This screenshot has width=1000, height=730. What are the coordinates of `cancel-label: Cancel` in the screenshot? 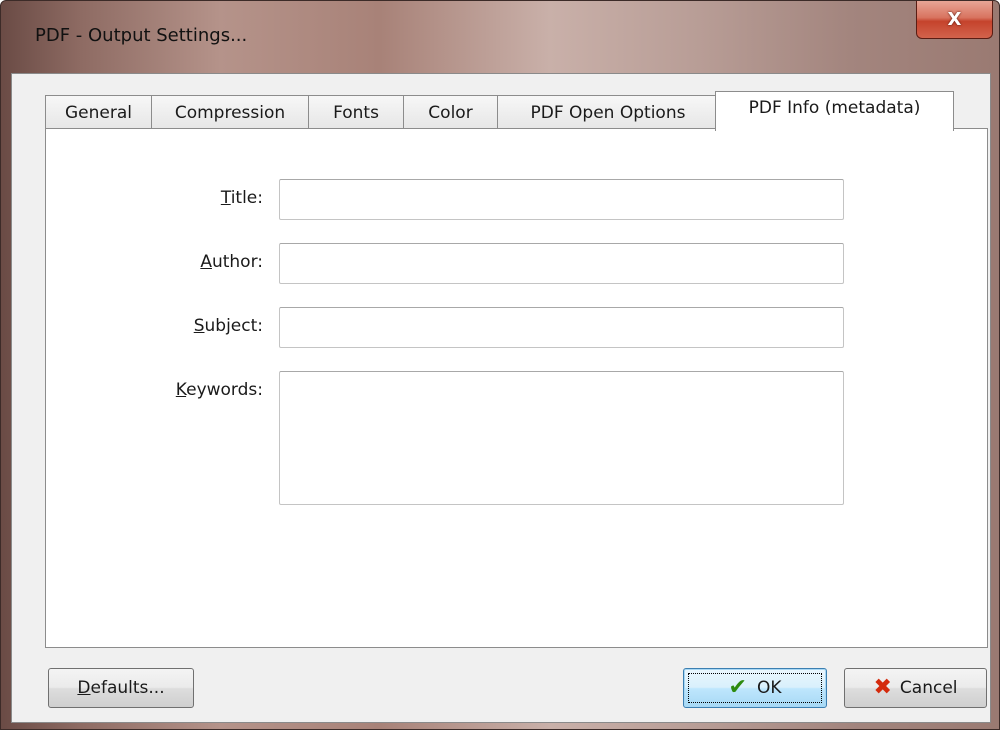 It's located at (928, 688).